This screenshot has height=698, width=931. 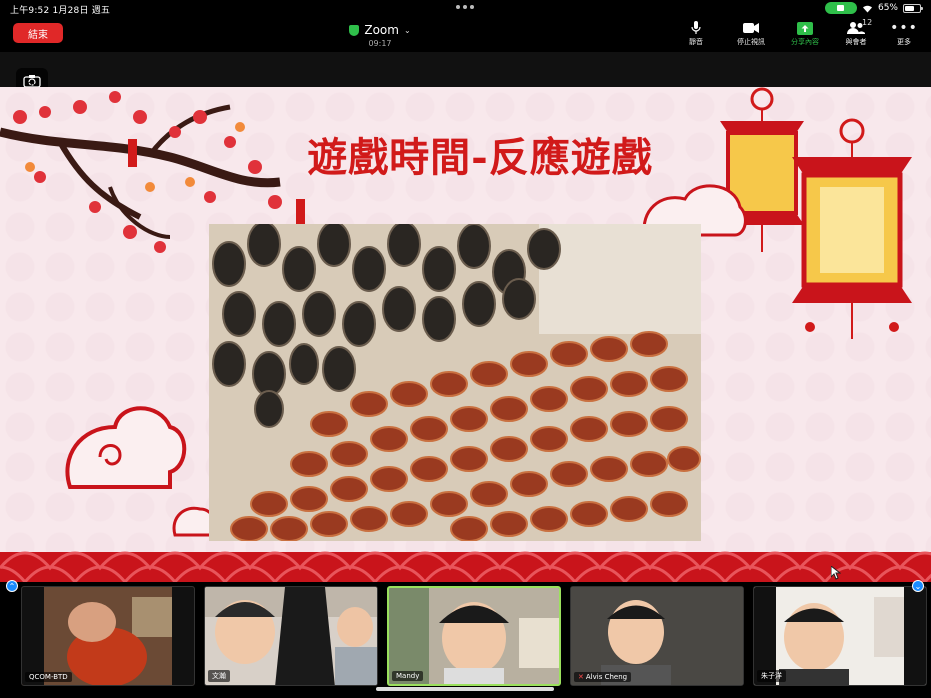 What do you see at coordinates (480, 157) in the screenshot?
I see `slide-title: 遊戲時間-反應遊戲` at bounding box center [480, 157].